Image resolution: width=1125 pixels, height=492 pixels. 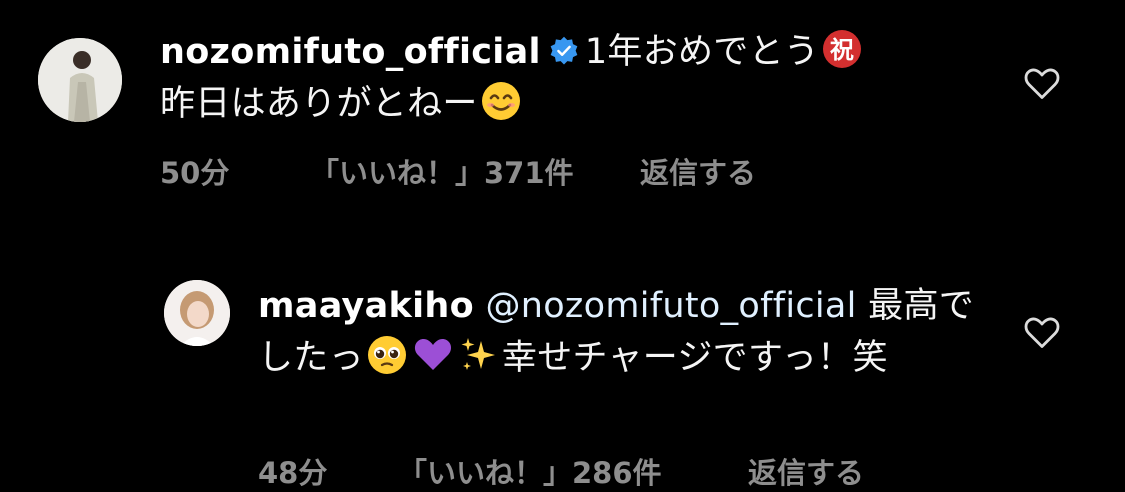 What do you see at coordinates (366, 306) in the screenshot?
I see `username: maayakiho` at bounding box center [366, 306].